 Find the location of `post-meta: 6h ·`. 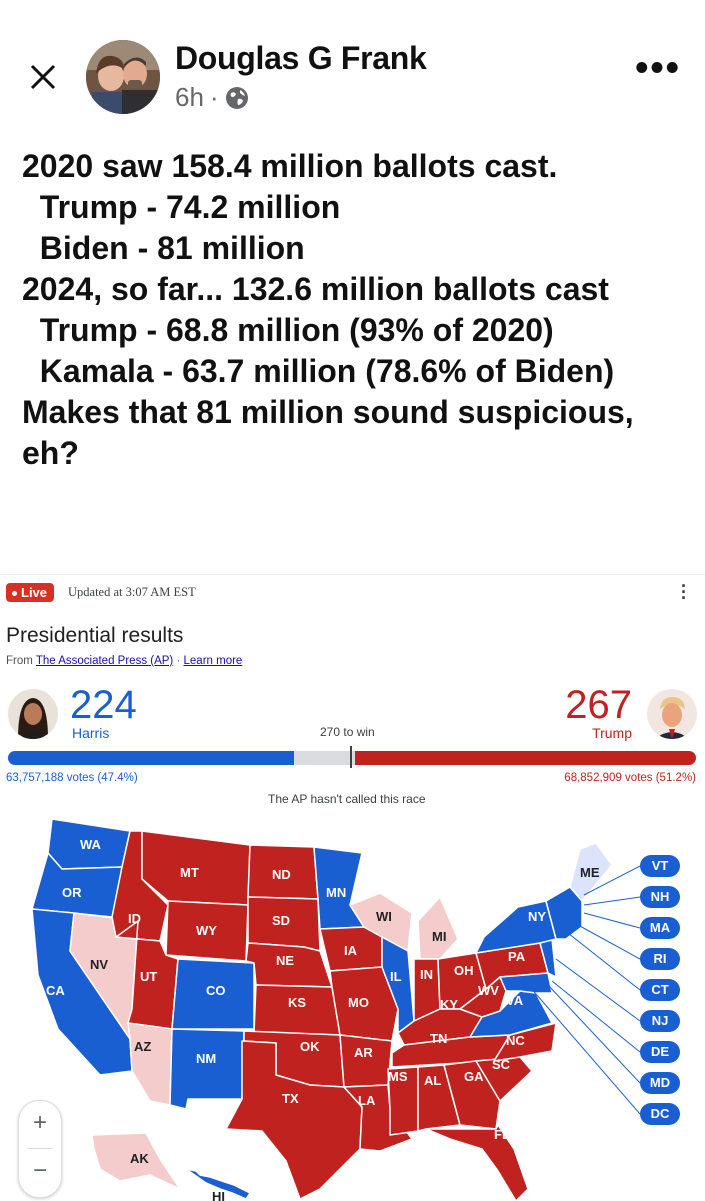

post-meta: 6h · is located at coordinates (212, 97).